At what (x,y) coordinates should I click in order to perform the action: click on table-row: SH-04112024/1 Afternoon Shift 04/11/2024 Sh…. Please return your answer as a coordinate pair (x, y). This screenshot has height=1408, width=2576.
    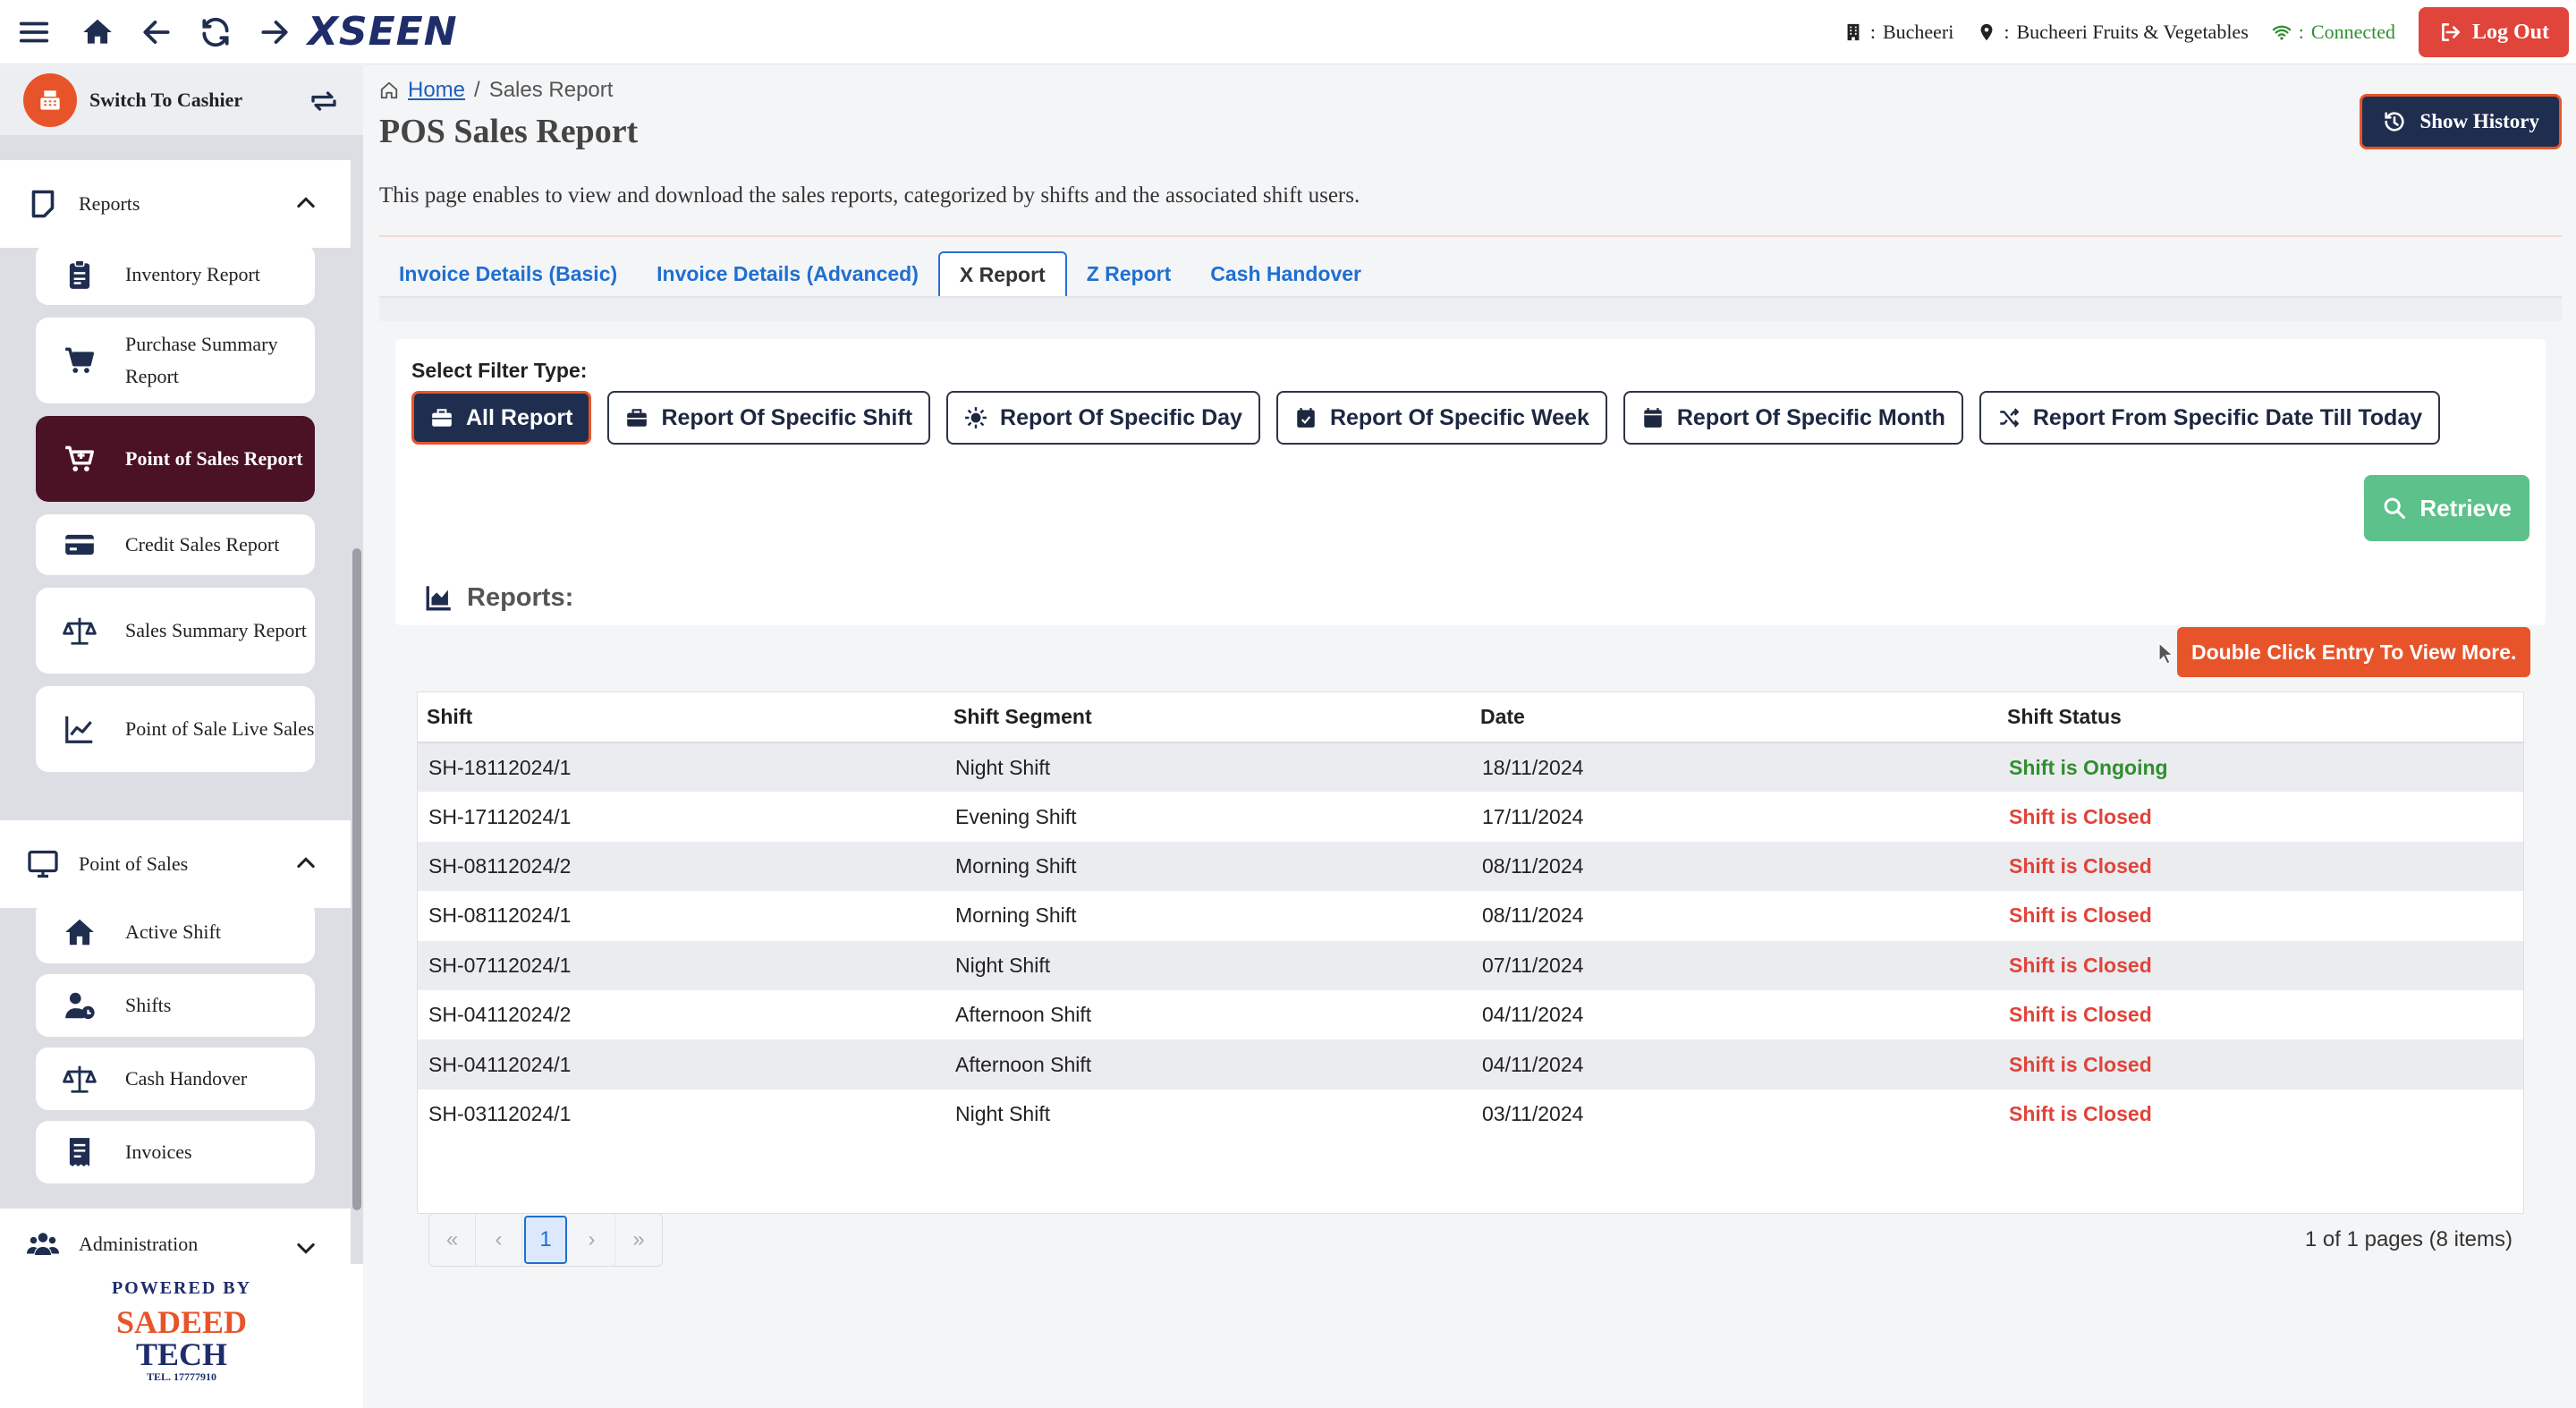
    Looking at the image, I should click on (1470, 1064).